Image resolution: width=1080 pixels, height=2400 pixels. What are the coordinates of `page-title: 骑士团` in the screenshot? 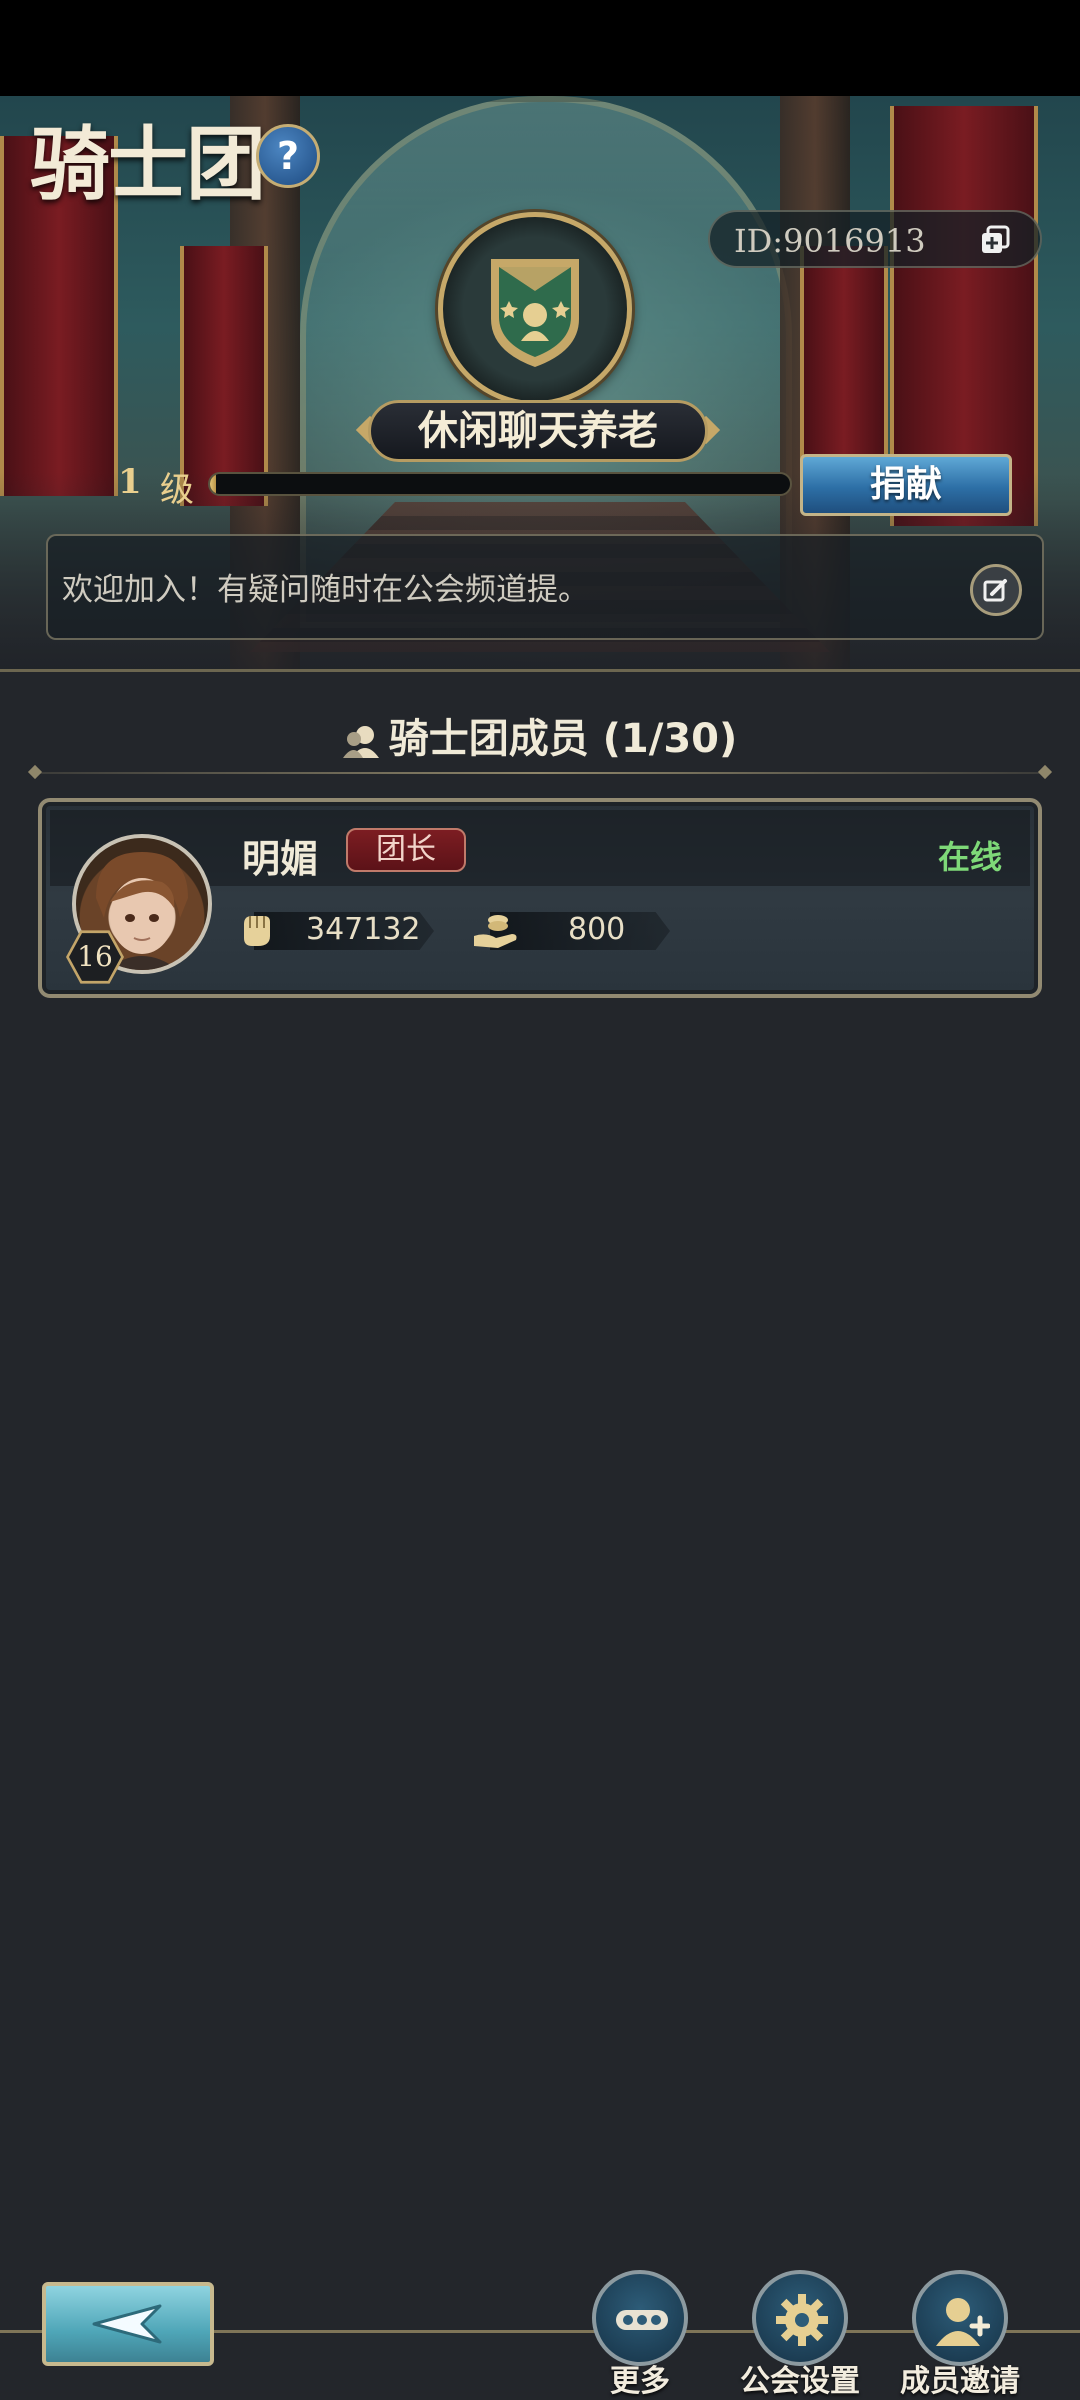 It's located at (148, 164).